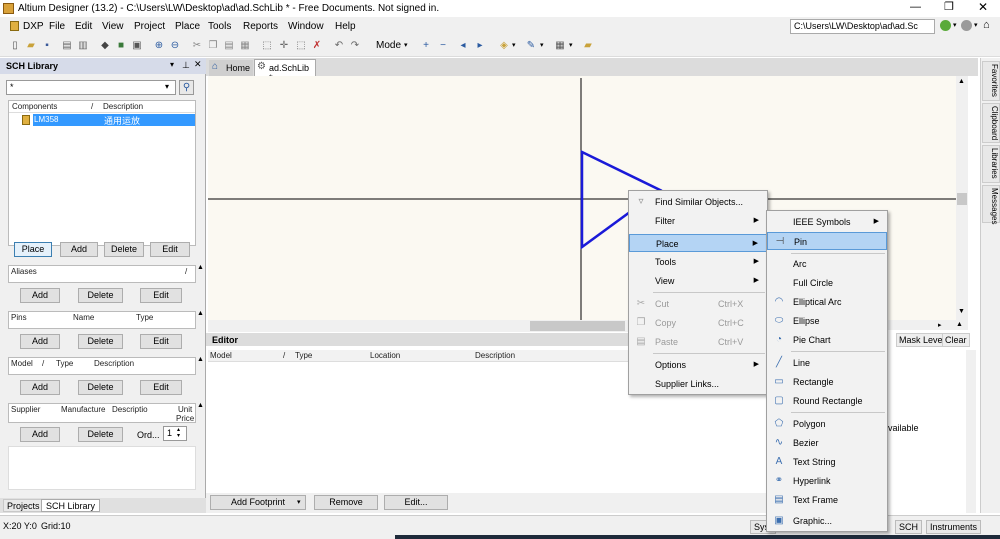  I want to click on model-type-header: Type, so click(64, 363).